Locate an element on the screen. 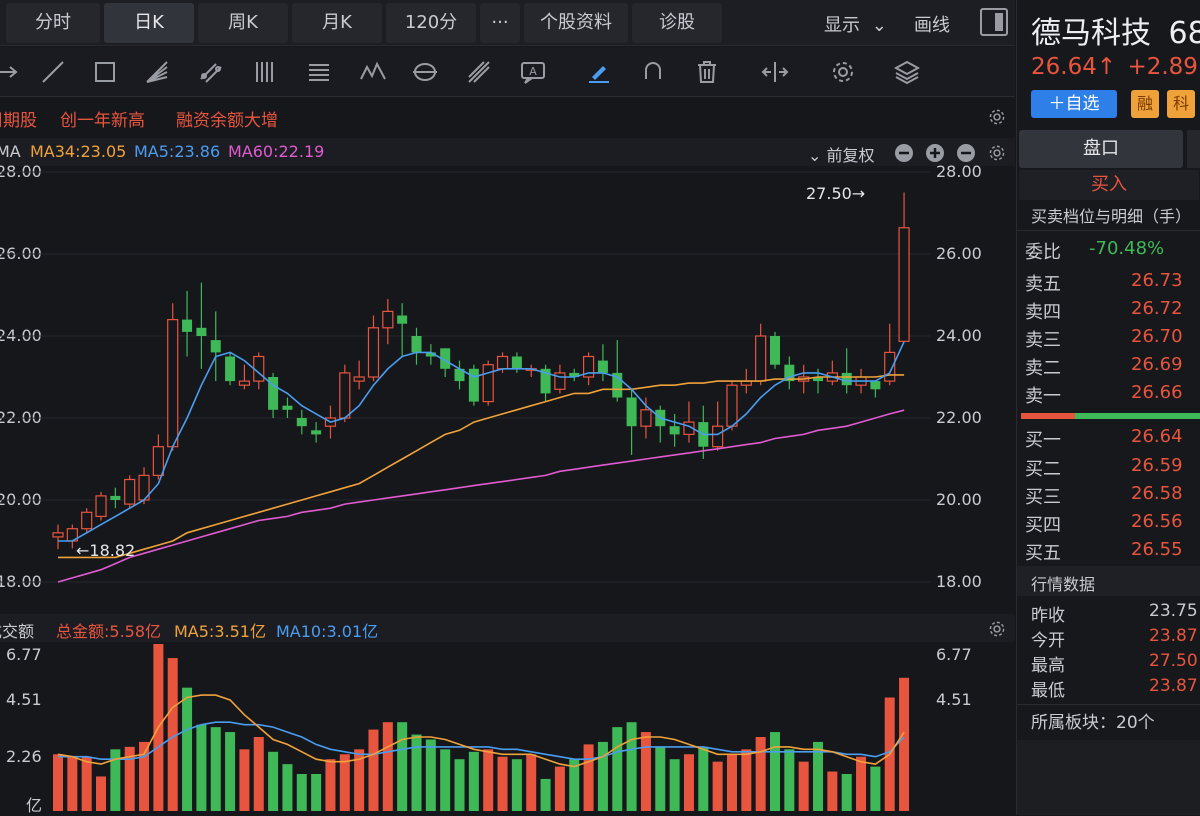 This screenshot has height=816, width=1200. wave-tool-icon is located at coordinates (373, 72).